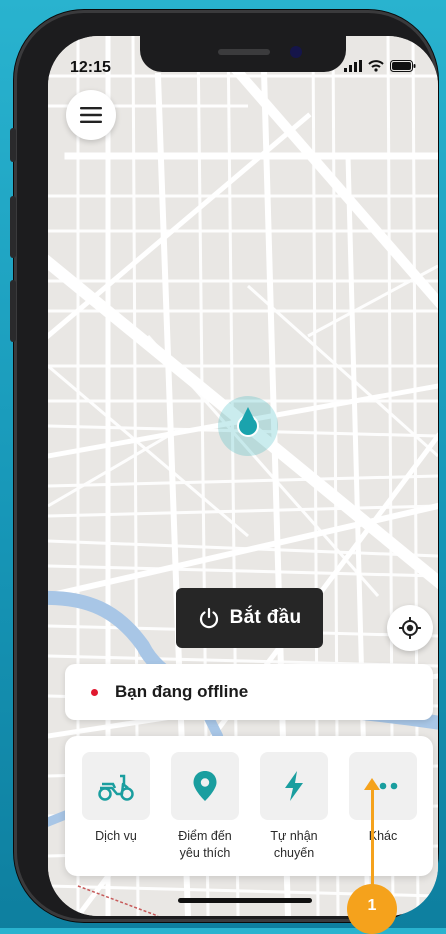 Image resolution: width=446 pixels, height=934 pixels. I want to click on menu-button, so click(91, 115).